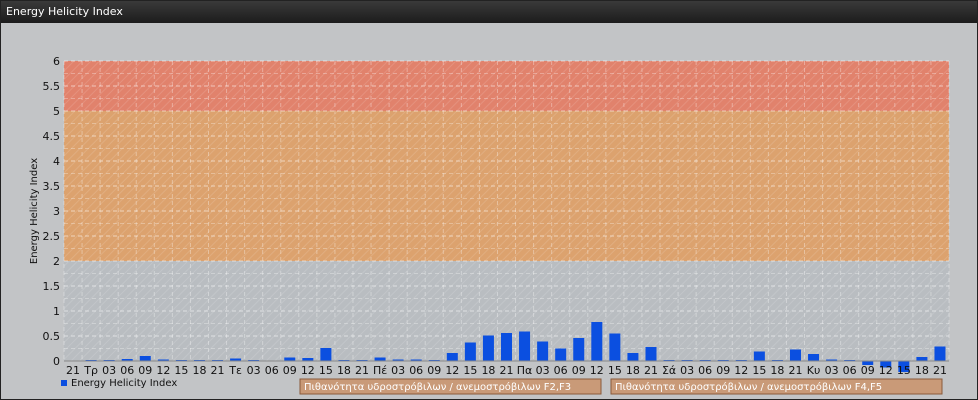 Image resolution: width=978 pixels, height=400 pixels. Describe the element at coordinates (56, 311) in the screenshot. I see `y-tick-label: 1` at that location.